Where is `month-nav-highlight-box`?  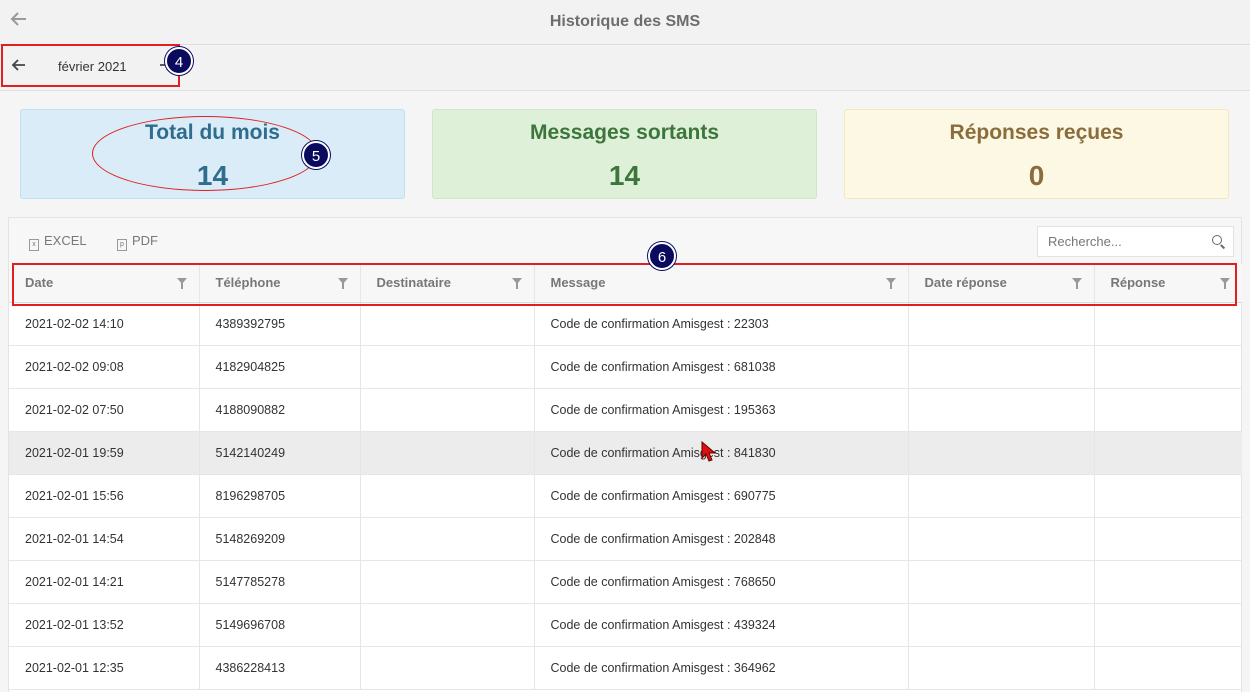
month-nav-highlight-box is located at coordinates (90, 65).